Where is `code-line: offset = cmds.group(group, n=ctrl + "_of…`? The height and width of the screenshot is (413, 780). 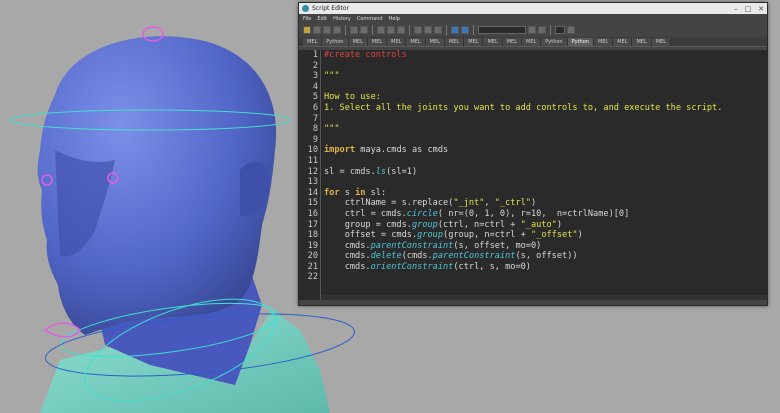 code-line: offset = cmds.group(group, n=ctrl + "_of… is located at coordinates (545, 235).